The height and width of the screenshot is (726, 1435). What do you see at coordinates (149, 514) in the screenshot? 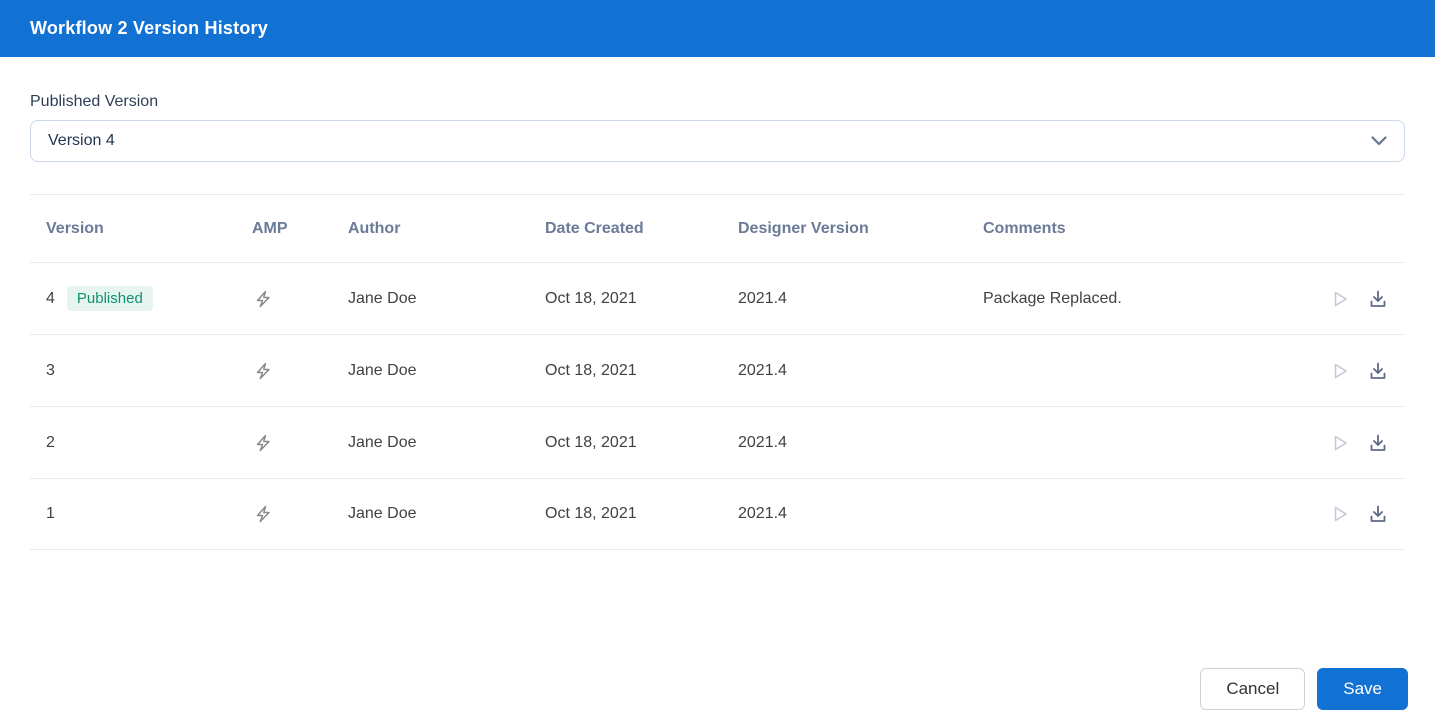
I see `version-cell: 1` at bounding box center [149, 514].